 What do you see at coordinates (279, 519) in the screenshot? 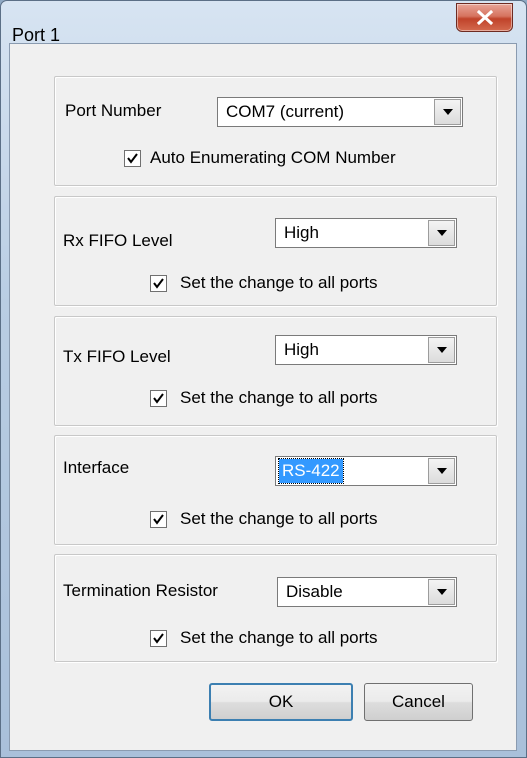
I see `interface-all-ports-label: Set the change to all ports` at bounding box center [279, 519].